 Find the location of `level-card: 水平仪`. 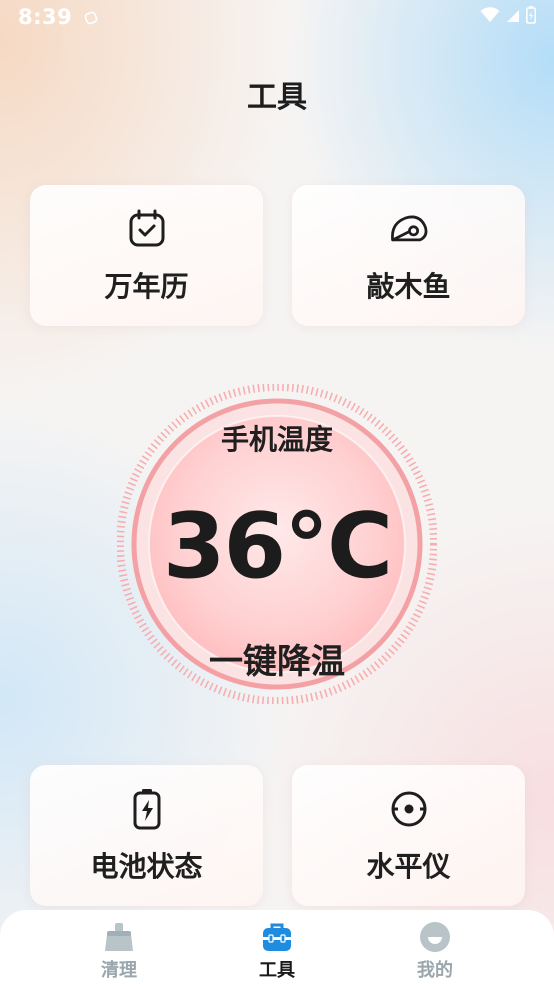

level-card: 水平仪 is located at coordinates (408, 835).